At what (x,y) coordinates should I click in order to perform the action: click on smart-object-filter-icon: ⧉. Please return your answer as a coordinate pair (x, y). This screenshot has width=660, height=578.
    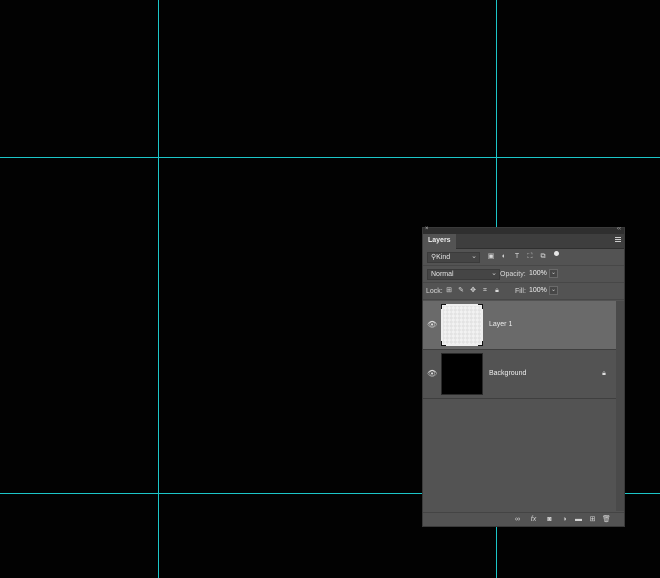
    Looking at the image, I should click on (543, 257).